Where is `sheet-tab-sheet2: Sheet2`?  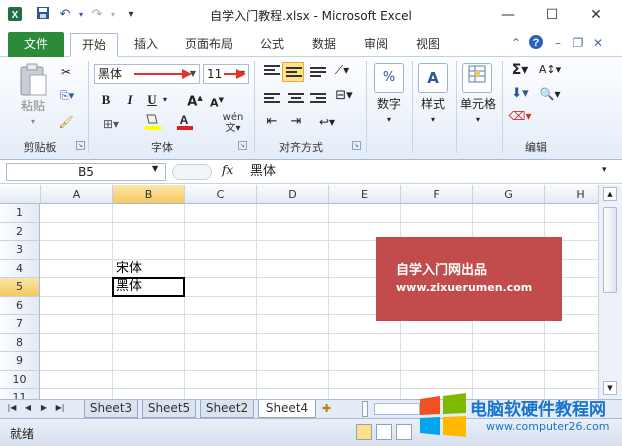 sheet-tab-sheet2: Sheet2 is located at coordinates (227, 409).